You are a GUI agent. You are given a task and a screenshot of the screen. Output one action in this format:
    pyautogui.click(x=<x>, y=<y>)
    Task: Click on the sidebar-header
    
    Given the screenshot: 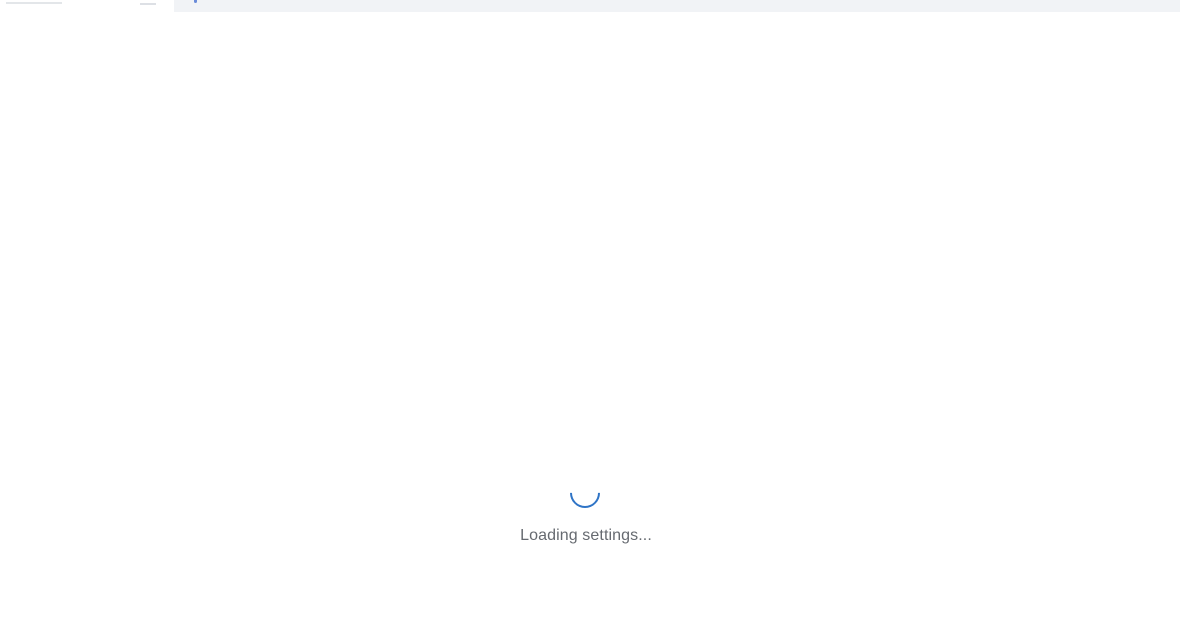 What is the action you would take?
    pyautogui.click(x=87, y=6)
    